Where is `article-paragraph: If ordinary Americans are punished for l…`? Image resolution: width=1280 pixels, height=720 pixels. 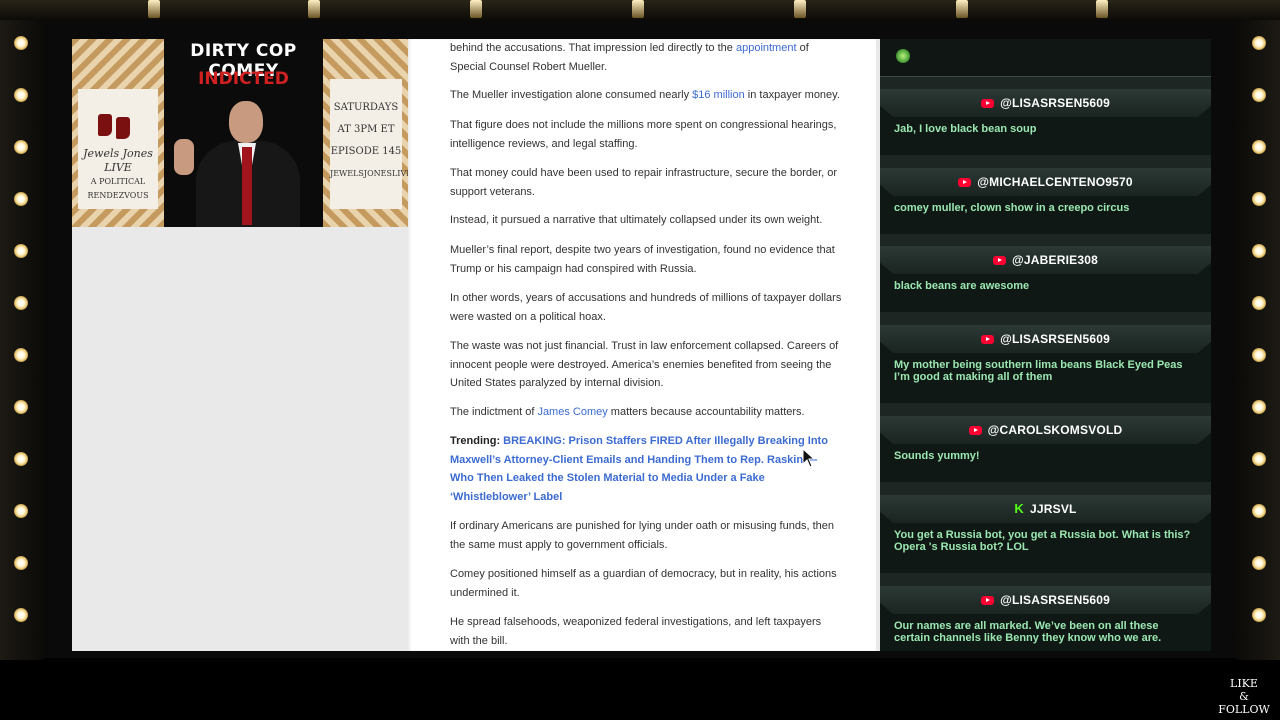 article-paragraph: If ordinary Americans are punished for l… is located at coordinates (642, 535).